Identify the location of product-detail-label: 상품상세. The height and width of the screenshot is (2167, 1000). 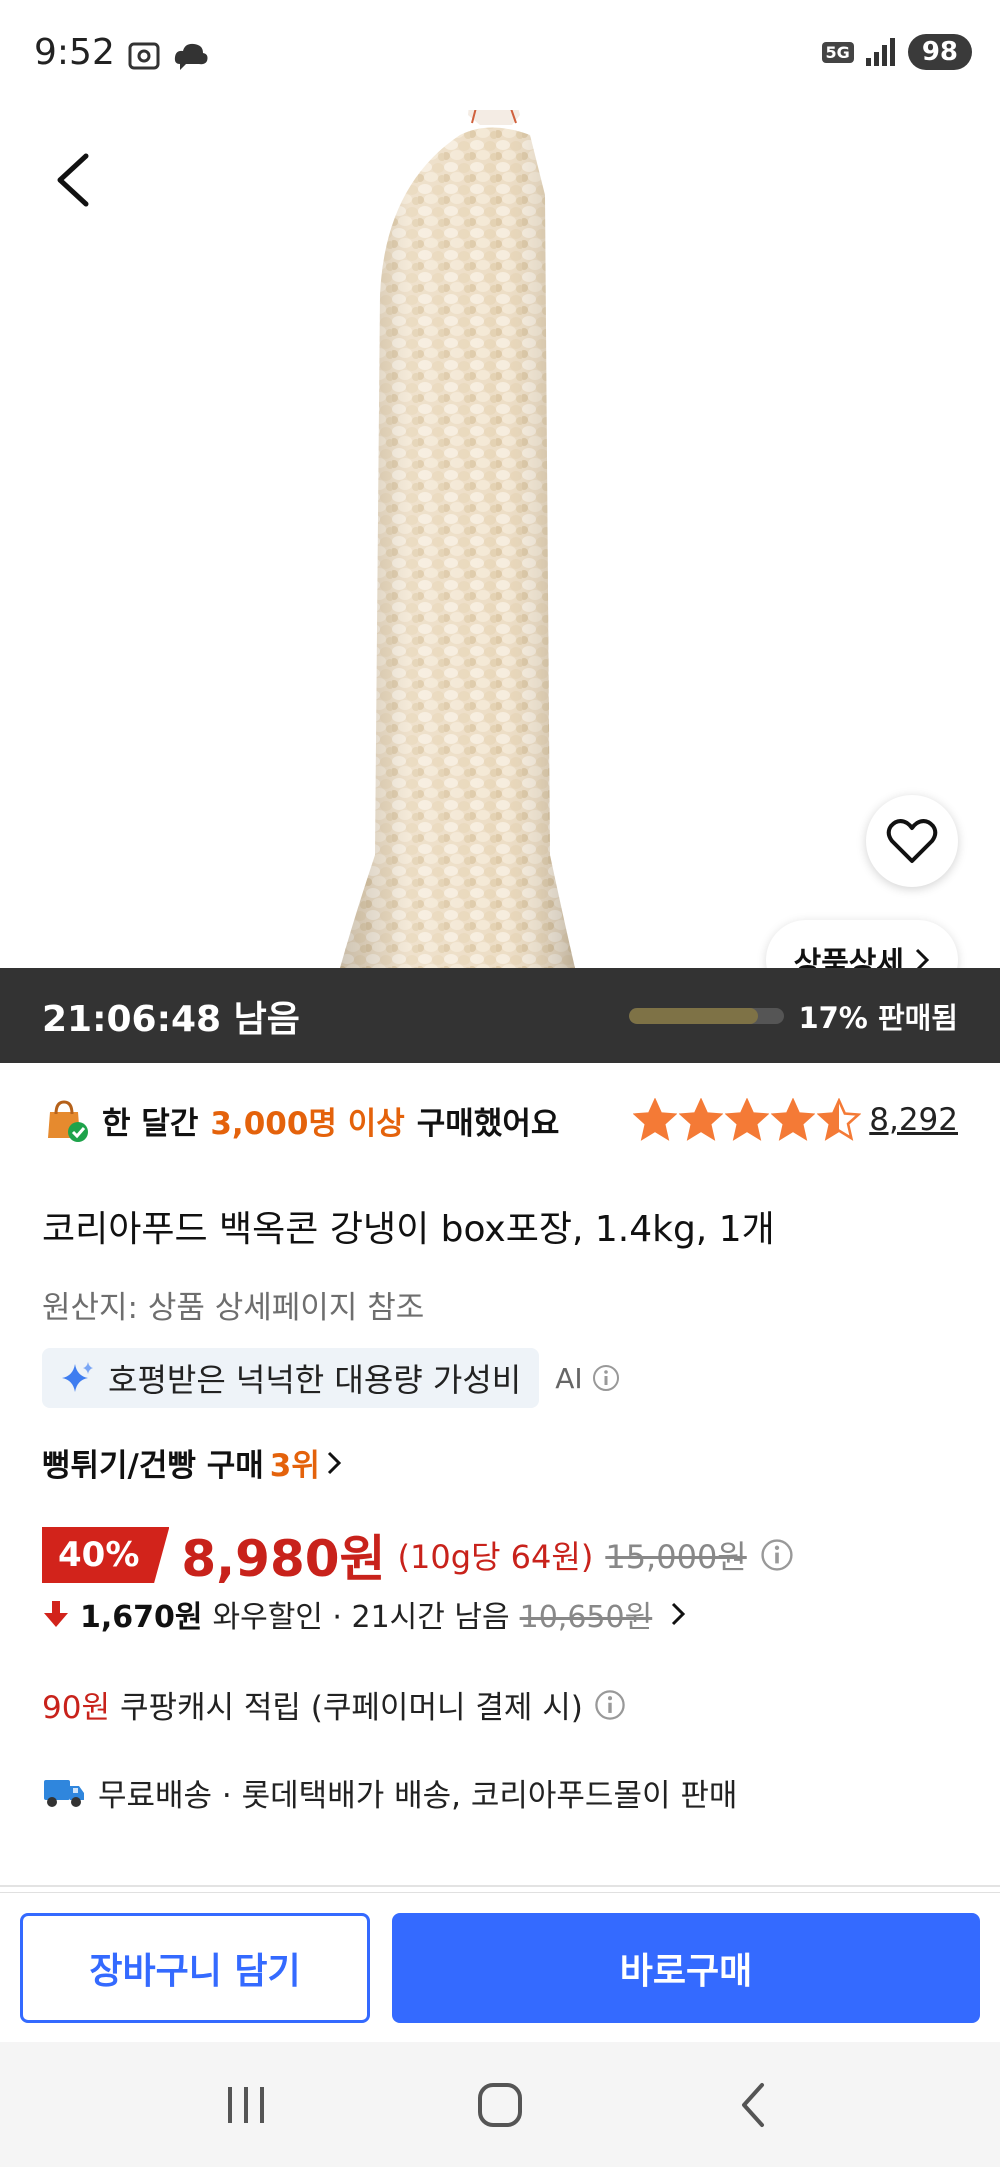
(848, 957).